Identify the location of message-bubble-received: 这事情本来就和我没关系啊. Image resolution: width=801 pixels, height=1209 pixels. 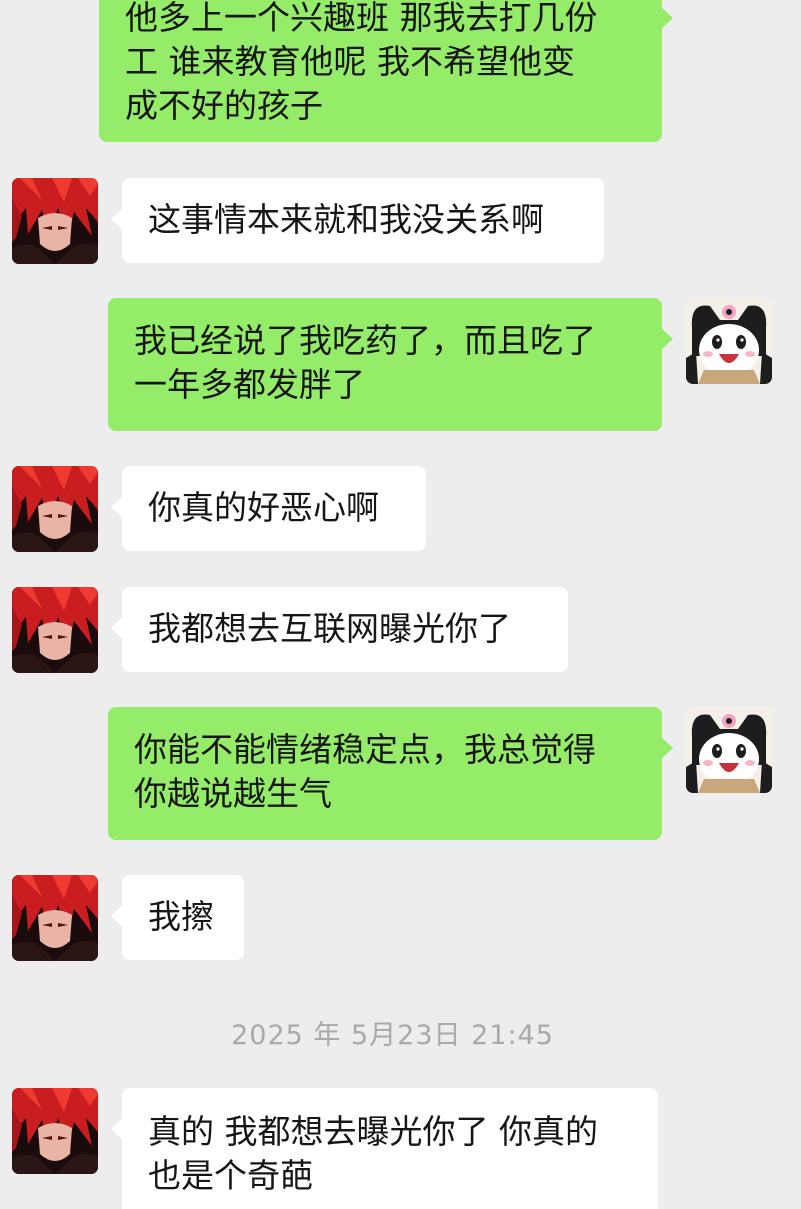
(357, 220).